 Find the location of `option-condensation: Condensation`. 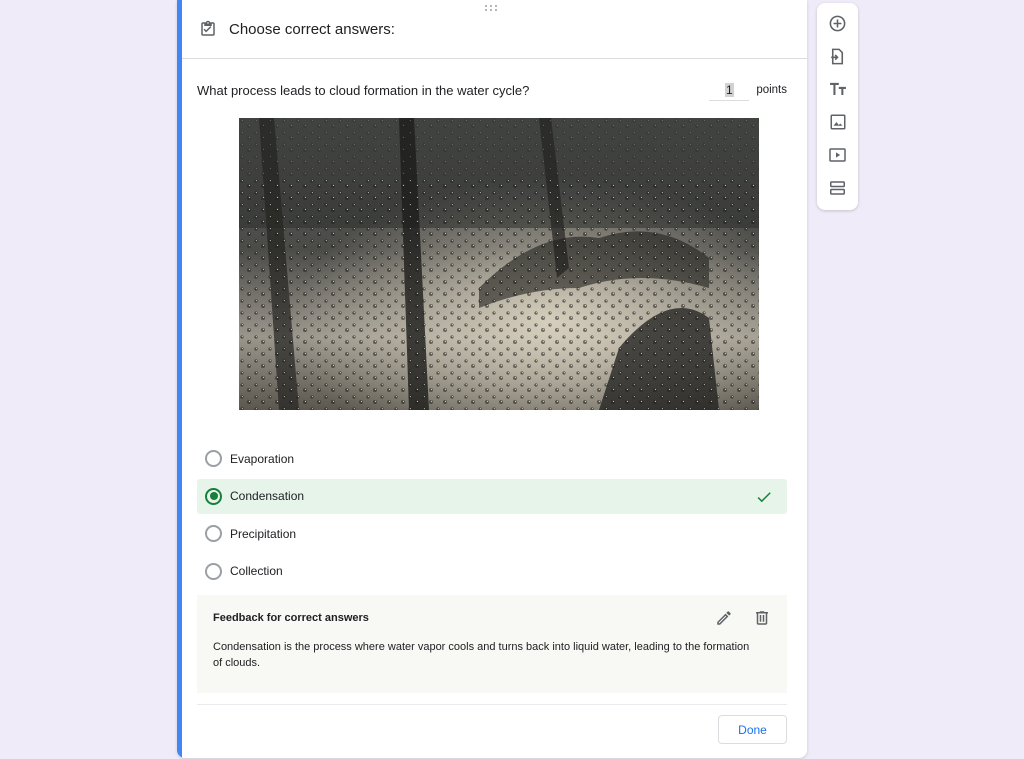

option-condensation: Condensation is located at coordinates (492, 496).